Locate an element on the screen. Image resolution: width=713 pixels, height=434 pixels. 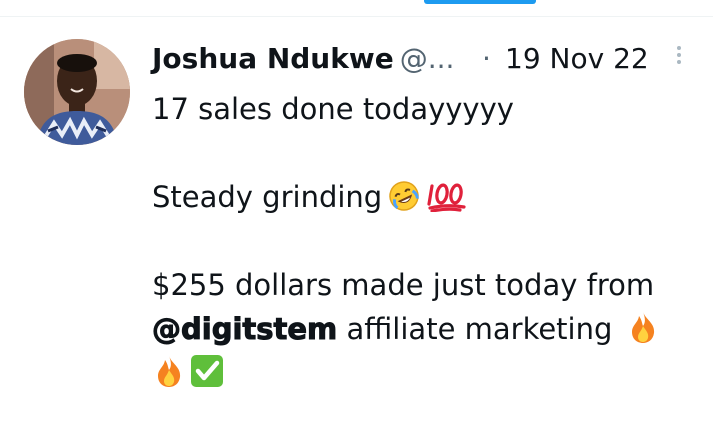
text-line-3: $255 dollars made just today from is located at coordinates (403, 285).